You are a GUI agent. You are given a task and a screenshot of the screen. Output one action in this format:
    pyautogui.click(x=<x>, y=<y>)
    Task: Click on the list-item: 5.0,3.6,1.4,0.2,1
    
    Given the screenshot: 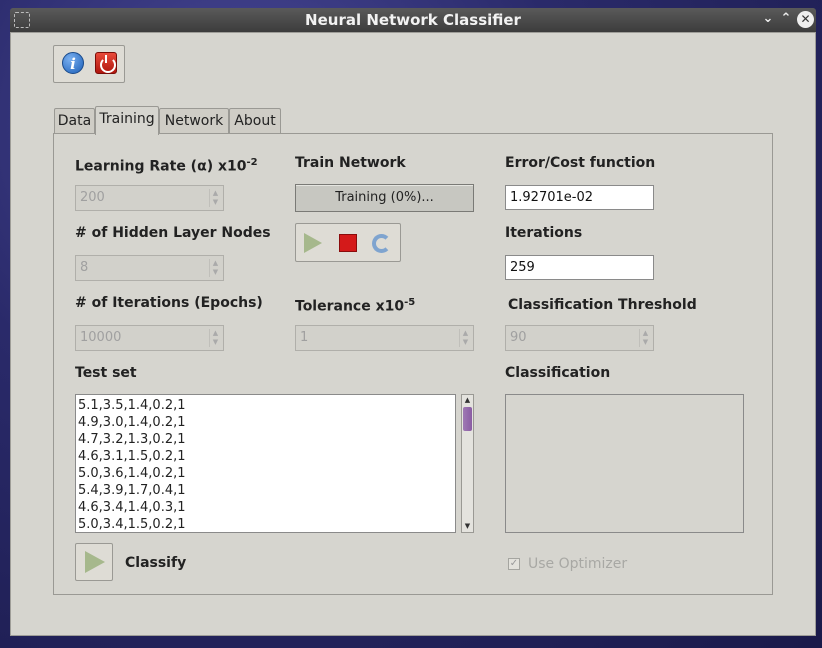 What is the action you would take?
    pyautogui.click(x=132, y=473)
    